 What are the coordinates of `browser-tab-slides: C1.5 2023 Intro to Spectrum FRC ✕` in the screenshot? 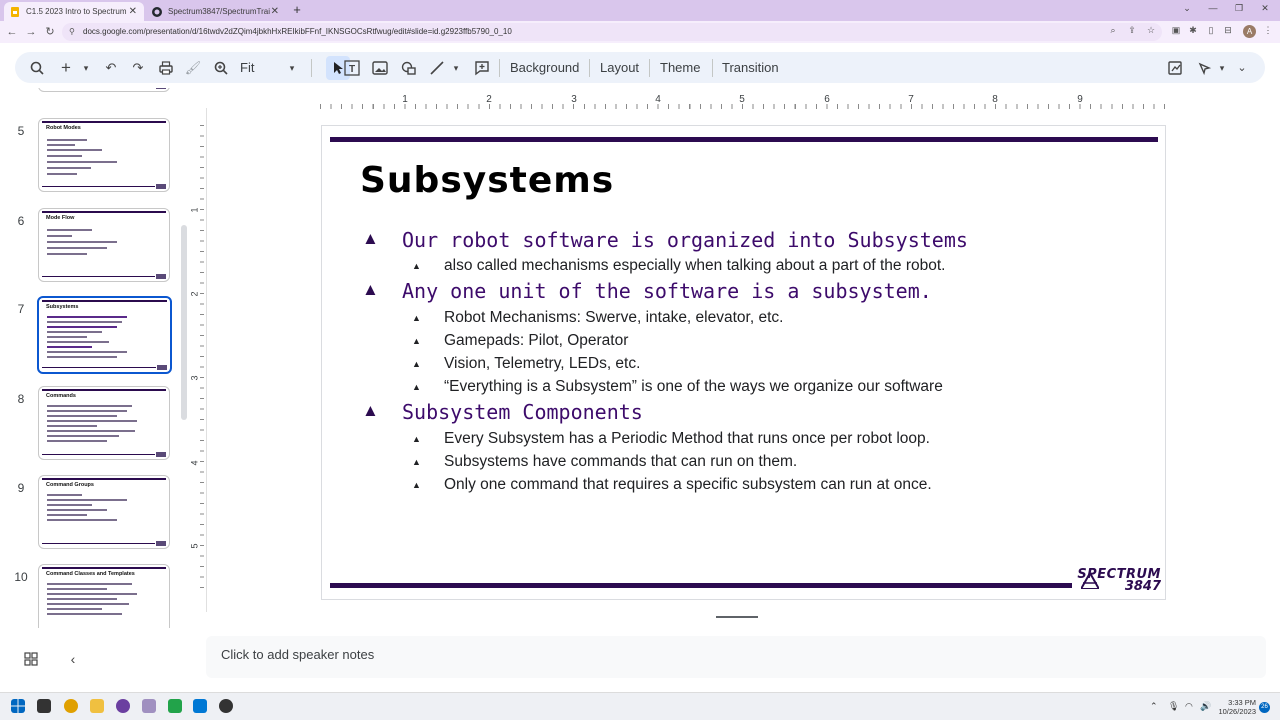 It's located at (74, 11).